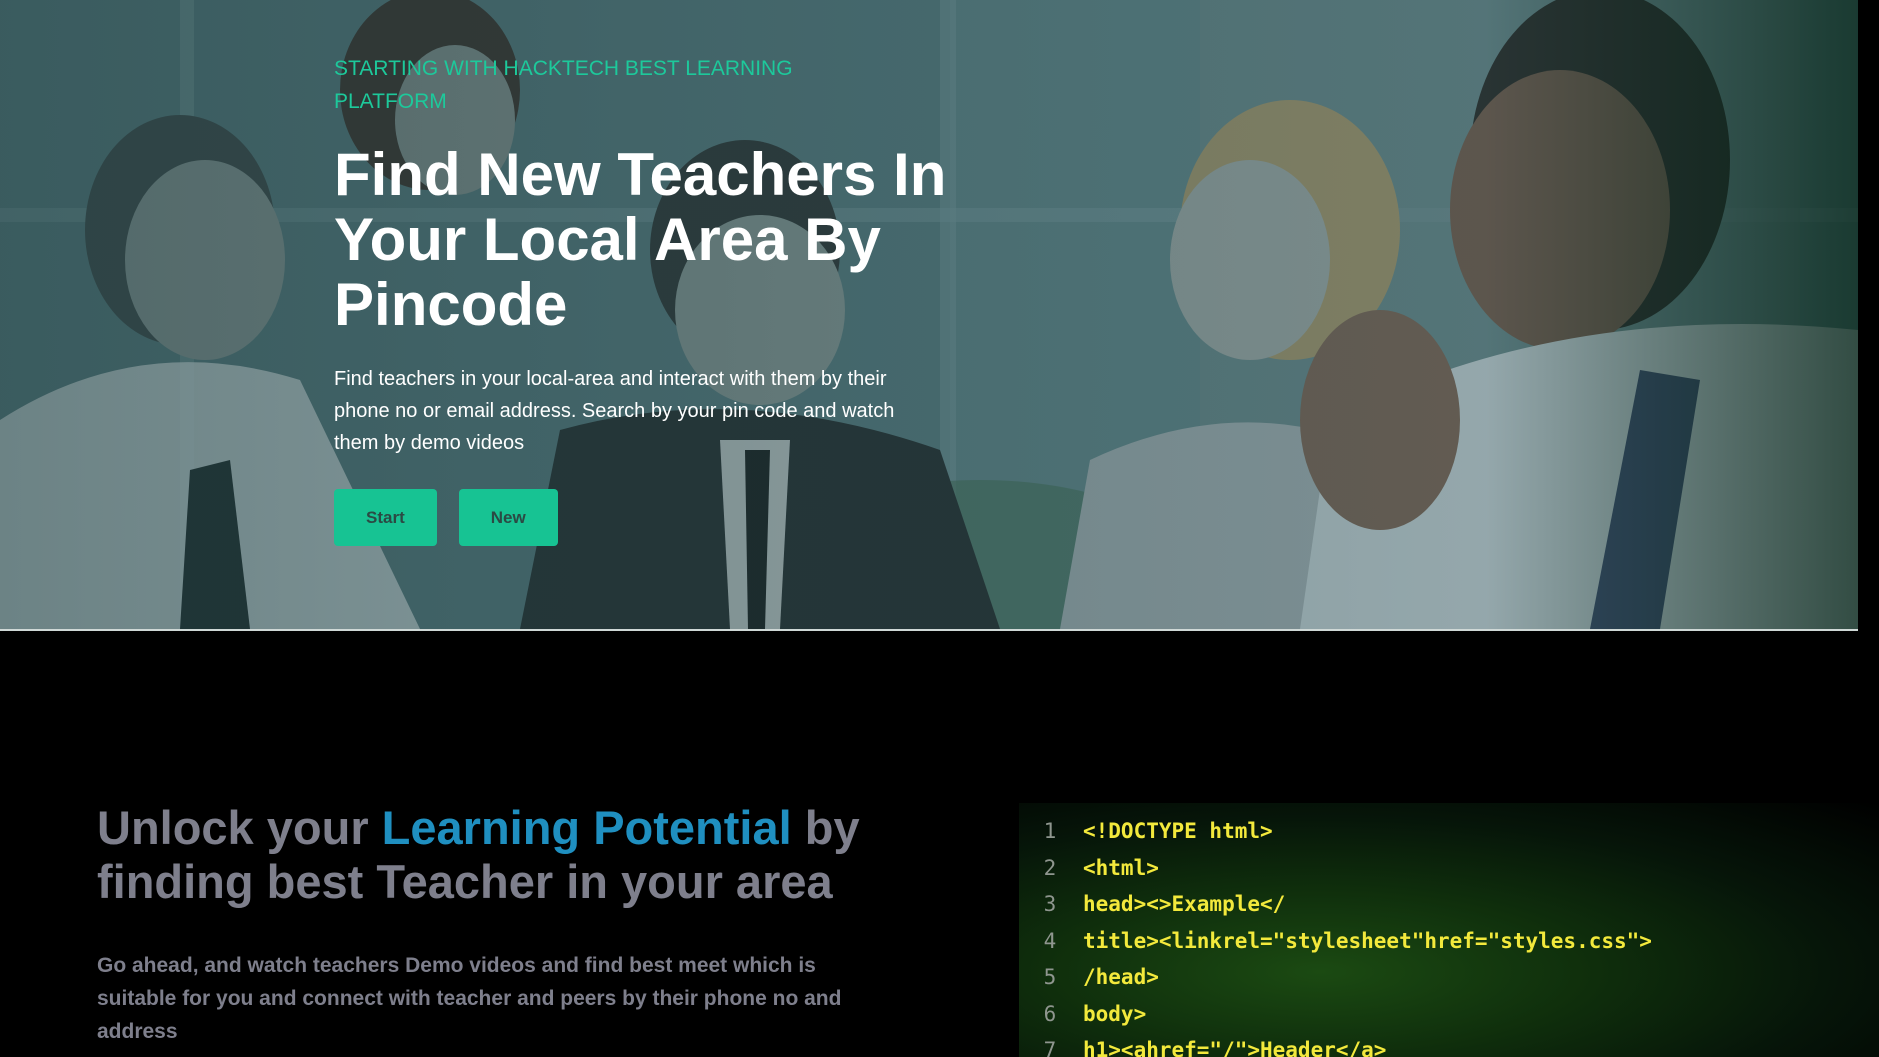 This screenshot has height=1057, width=1879. What do you see at coordinates (1449, 977) in the screenshot?
I see `code-line: 5/head>` at bounding box center [1449, 977].